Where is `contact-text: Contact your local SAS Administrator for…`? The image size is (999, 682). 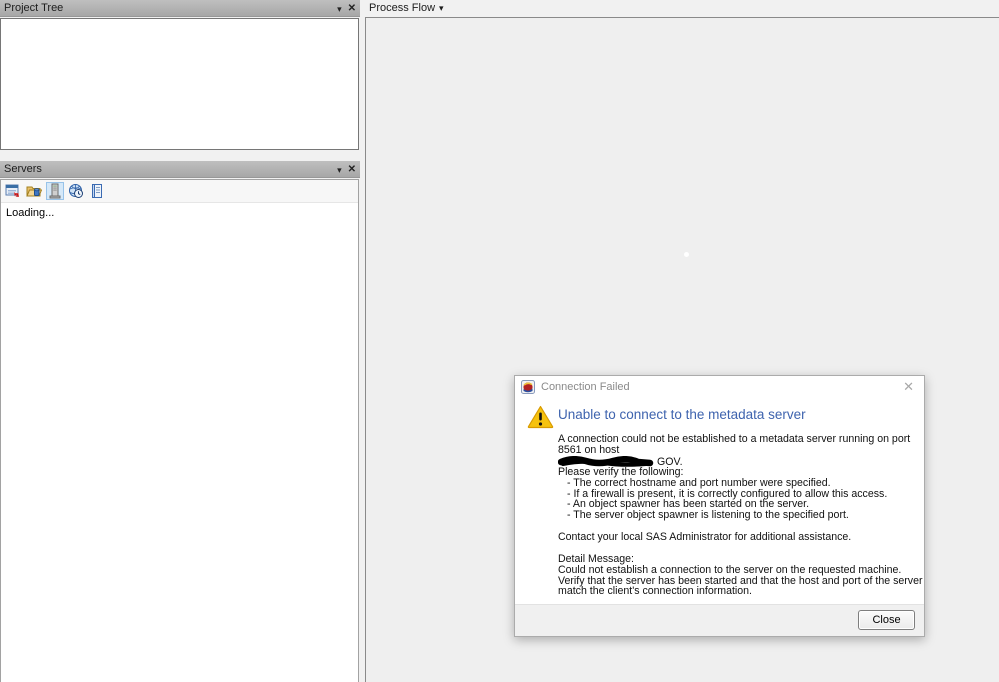
contact-text: Contact your local SAS Administrator for… is located at coordinates (705, 537).